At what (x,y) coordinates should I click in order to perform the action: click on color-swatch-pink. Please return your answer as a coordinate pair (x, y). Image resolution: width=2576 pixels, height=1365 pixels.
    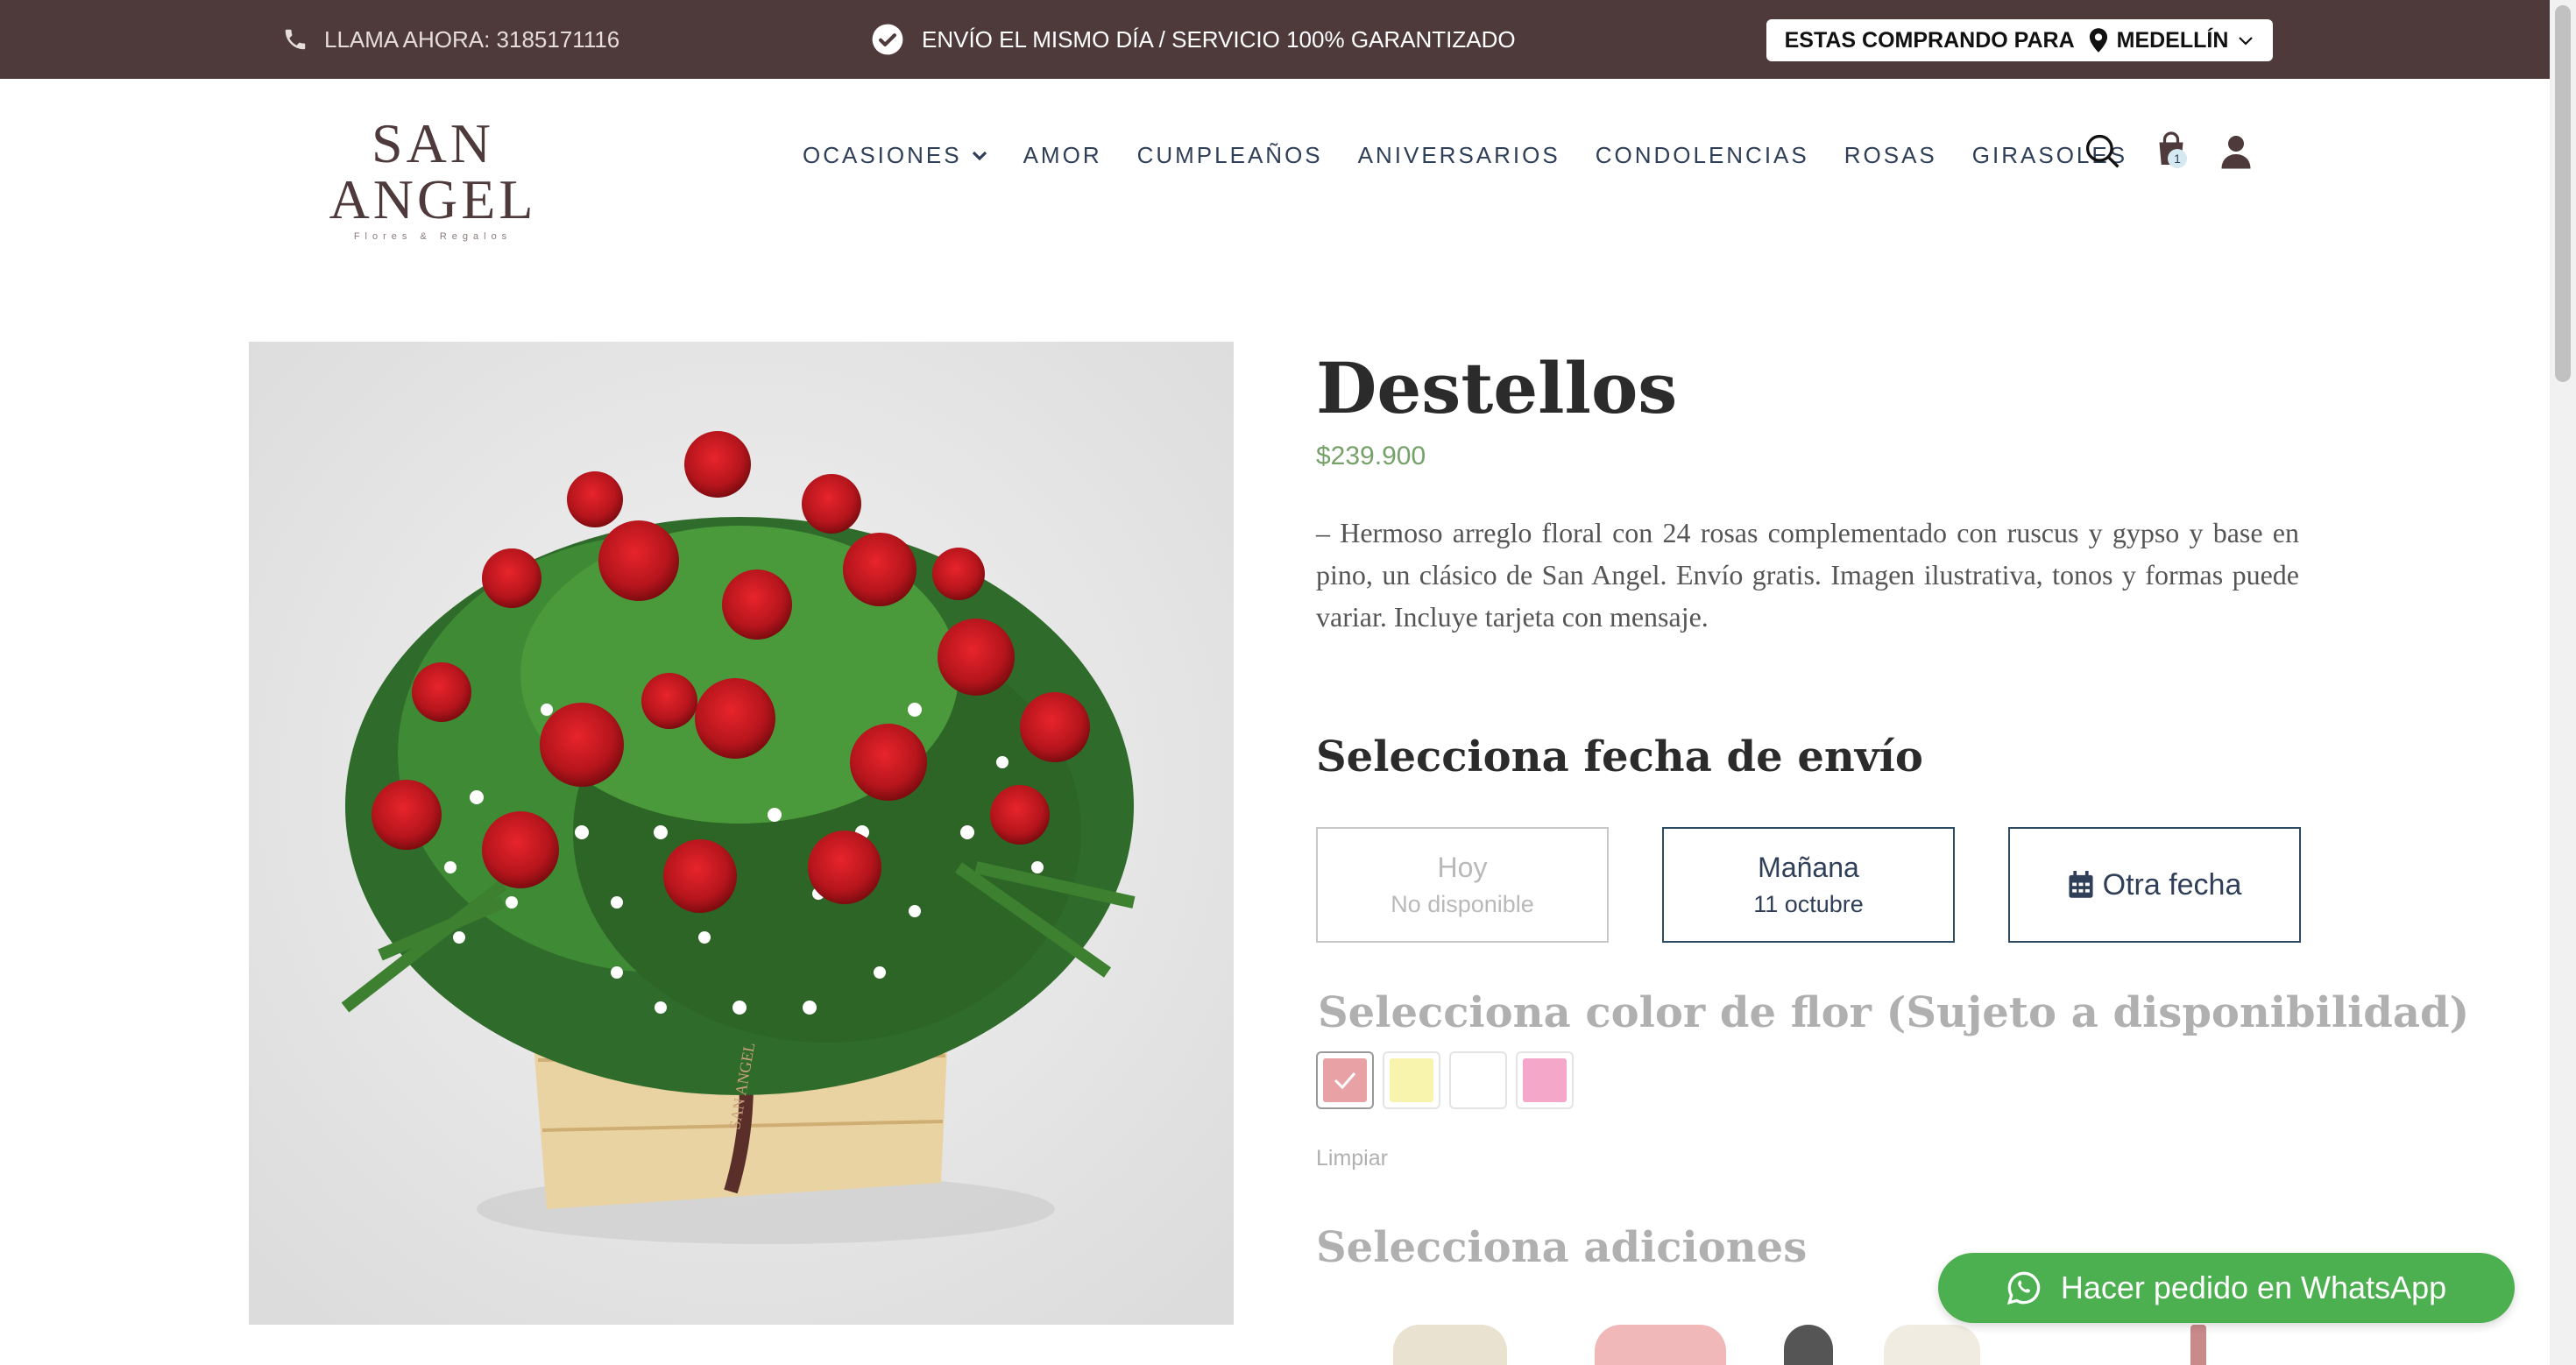
    Looking at the image, I should click on (1545, 1080).